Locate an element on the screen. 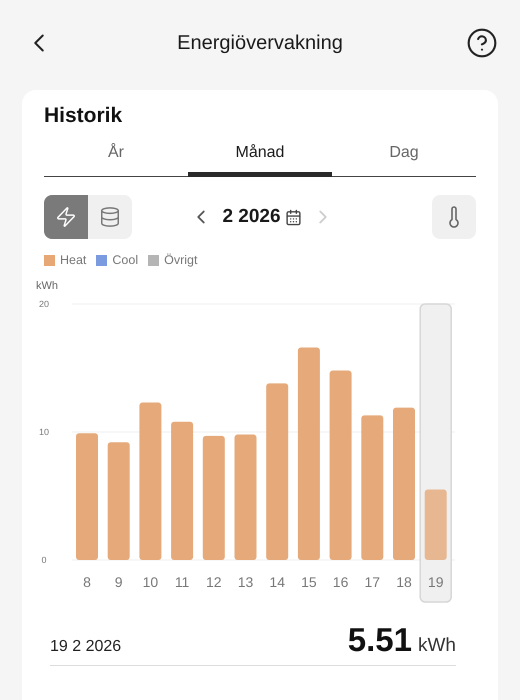  selected-date: 19 2 2026 is located at coordinates (86, 647).